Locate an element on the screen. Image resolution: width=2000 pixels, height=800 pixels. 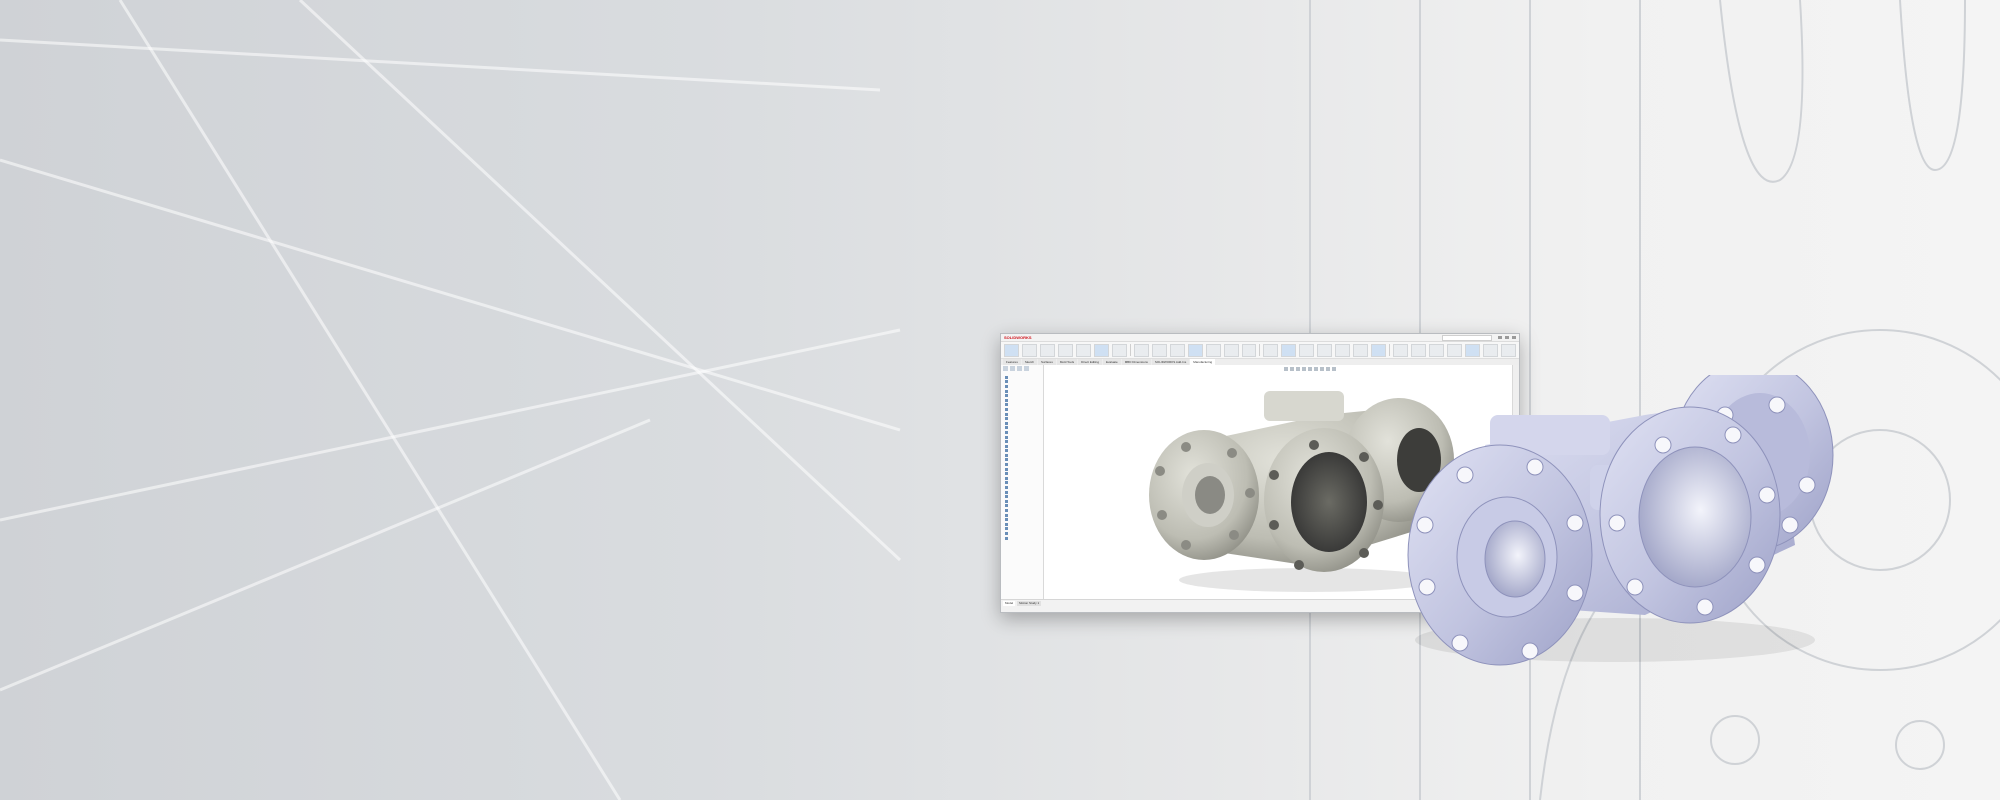
minimize-icon is located at coordinates (1500, 337).